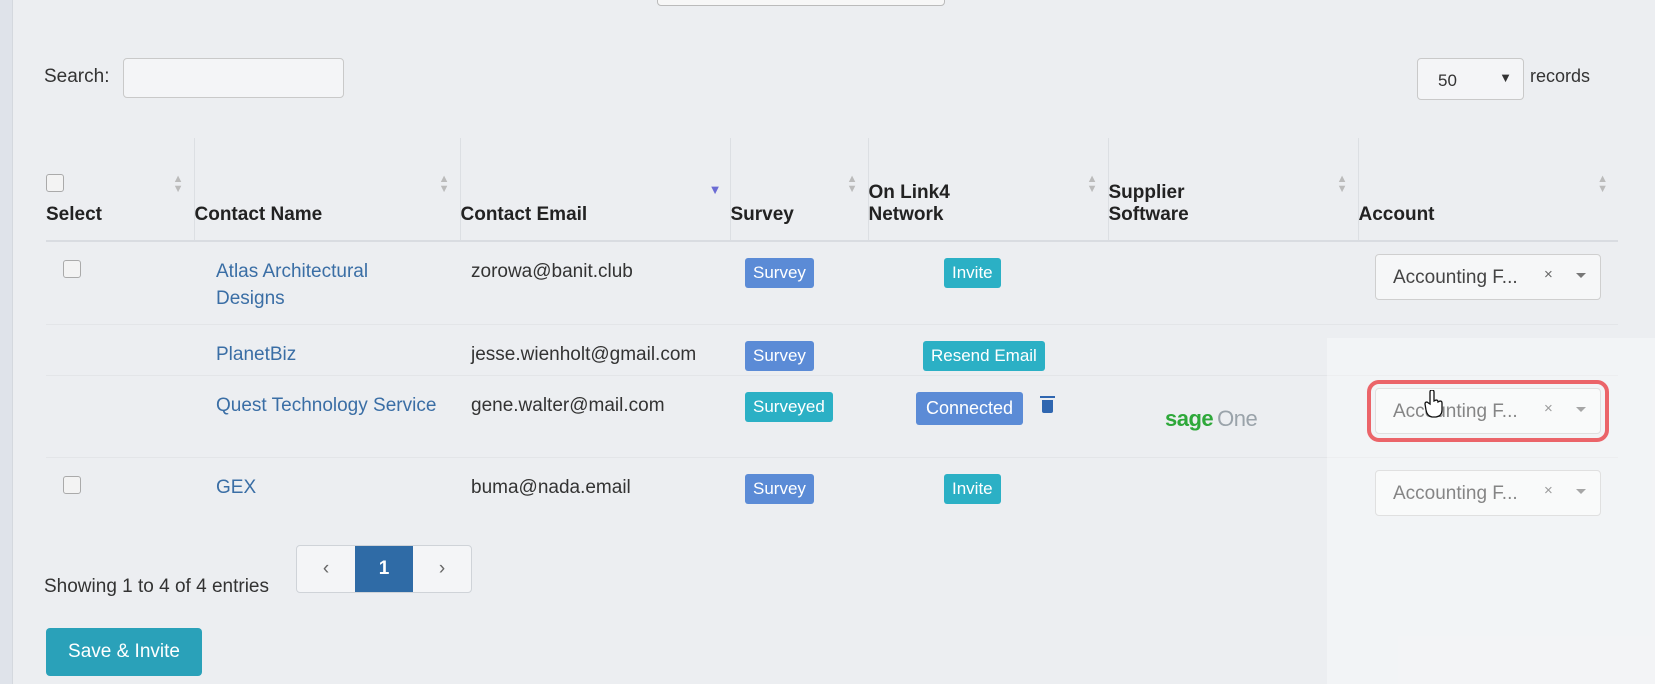  Describe the element at coordinates (1560, 76) in the screenshot. I see `records-label: records` at that location.